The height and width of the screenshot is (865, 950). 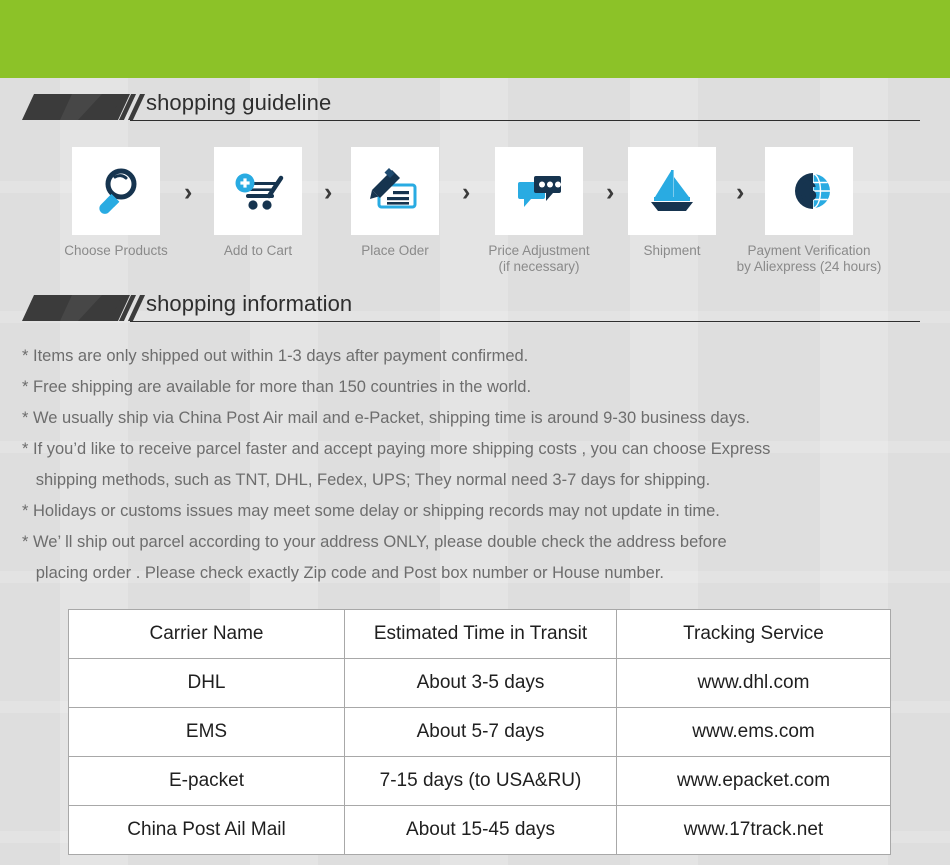 I want to click on table-cell-tracking: www.ems.com, so click(x=753, y=732).